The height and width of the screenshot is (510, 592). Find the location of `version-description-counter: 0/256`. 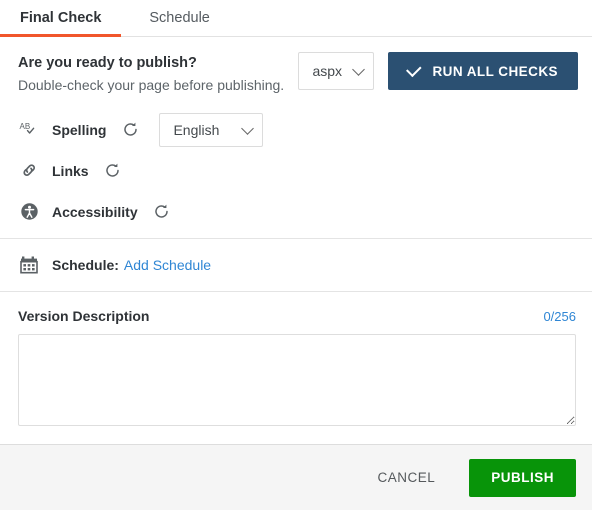

version-description-counter: 0/256 is located at coordinates (559, 316).